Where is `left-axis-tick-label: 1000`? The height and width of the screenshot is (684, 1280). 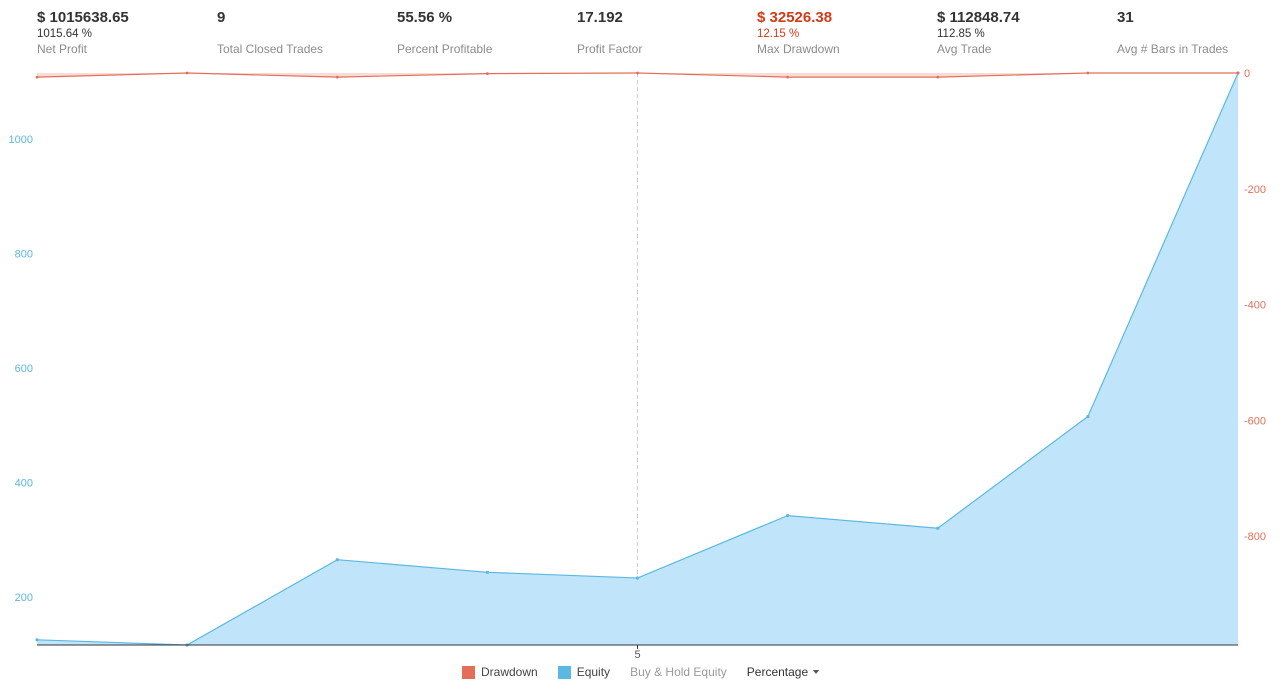 left-axis-tick-label: 1000 is located at coordinates (21, 140).